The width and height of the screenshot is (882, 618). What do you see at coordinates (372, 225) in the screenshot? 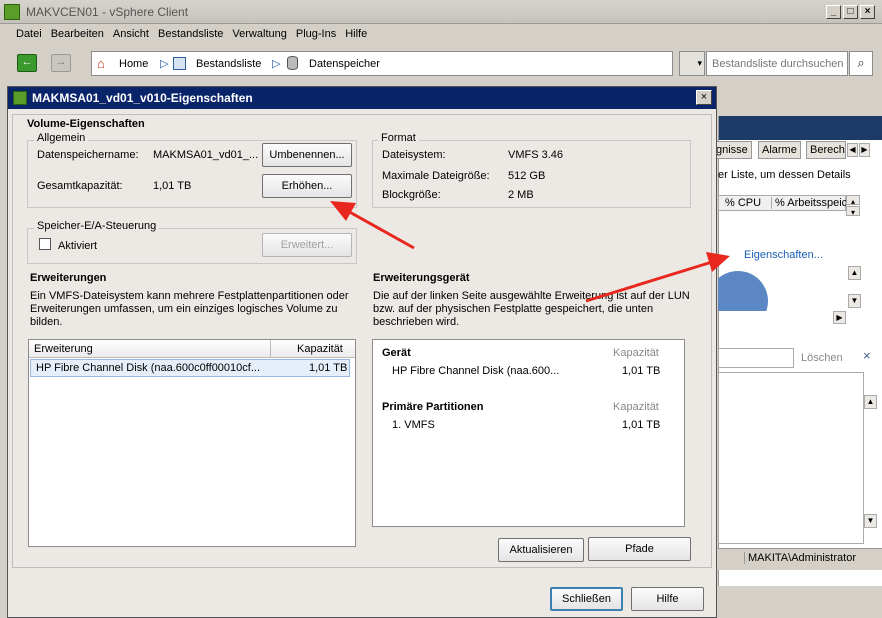
I see `arrow-to-increase-button` at bounding box center [372, 225].